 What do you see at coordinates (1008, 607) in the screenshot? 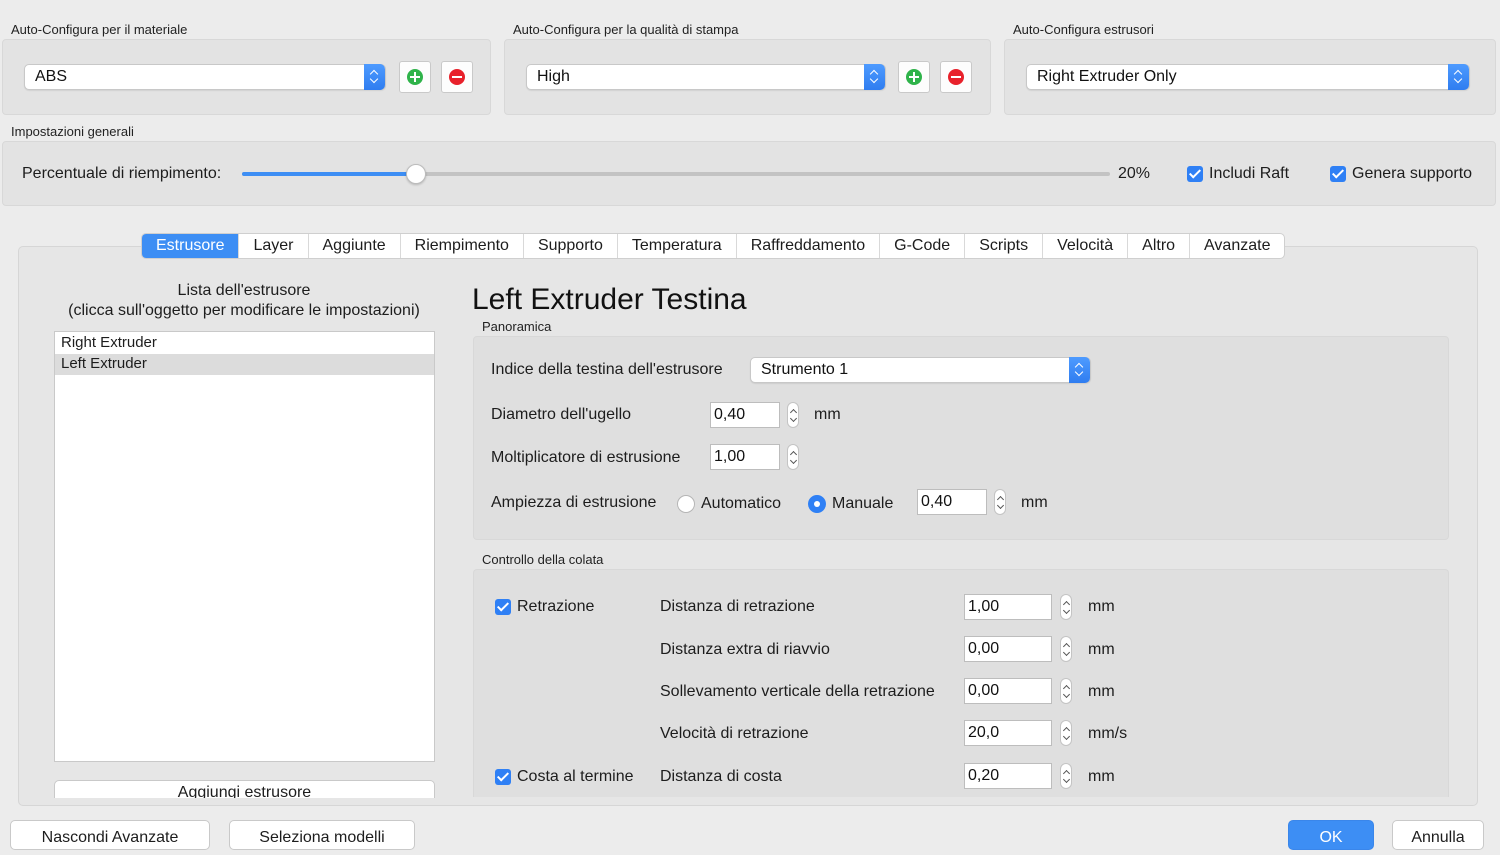
I see `retraction-distance-input: 1,00` at bounding box center [1008, 607].